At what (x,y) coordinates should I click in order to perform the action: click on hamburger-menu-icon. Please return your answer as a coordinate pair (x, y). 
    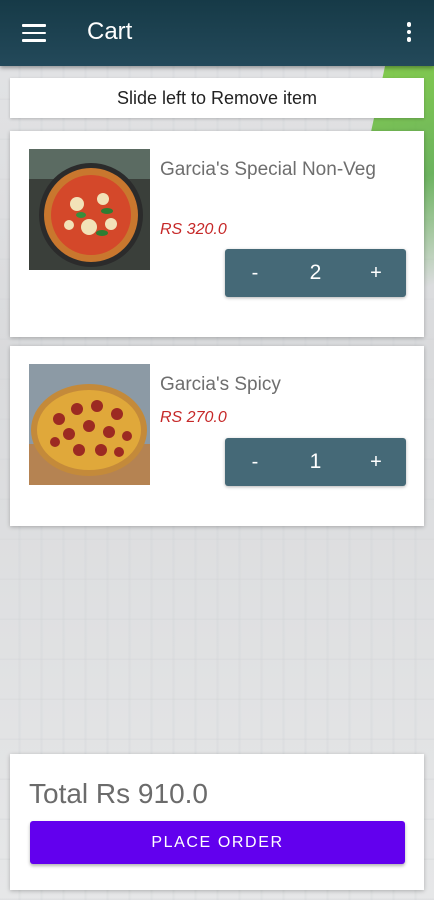
    Looking at the image, I should click on (34, 33).